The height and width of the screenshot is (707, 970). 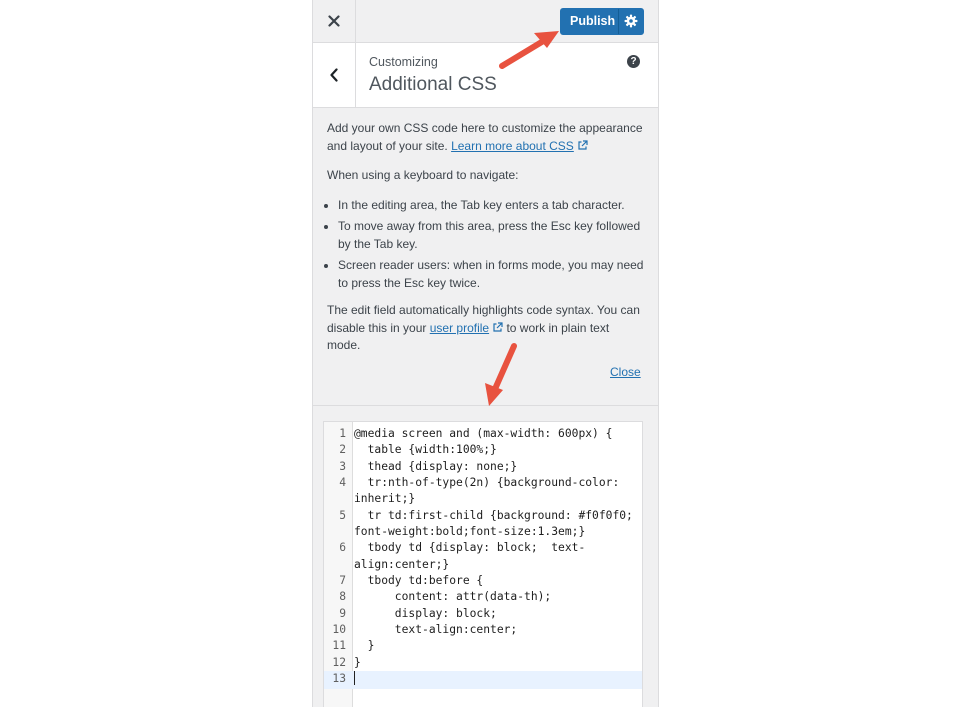 I want to click on code-line: 6 tbody td {display: block; text-, so click(x=483, y=548).